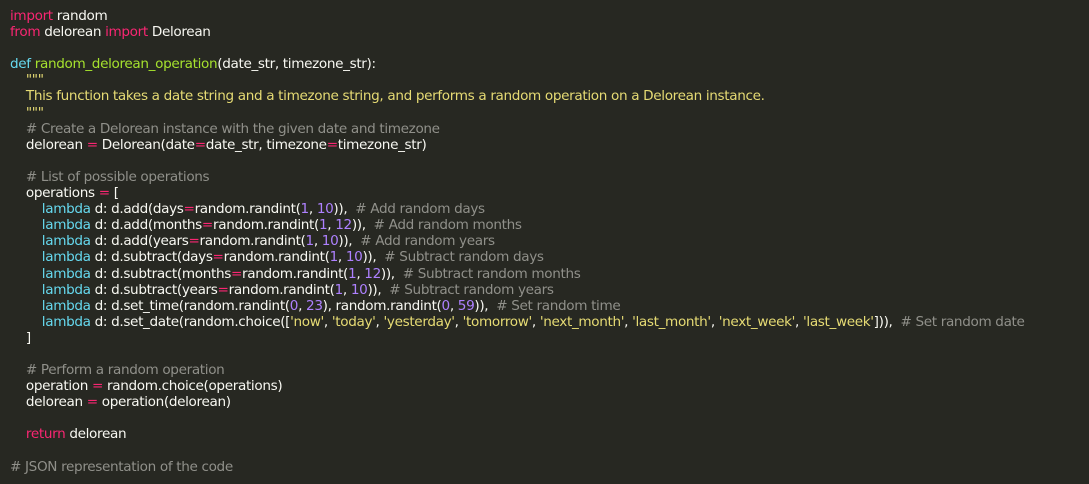 The width and height of the screenshot is (1089, 484). I want to click on code-token: d: d.set_date(random.choice([, so click(190, 321).